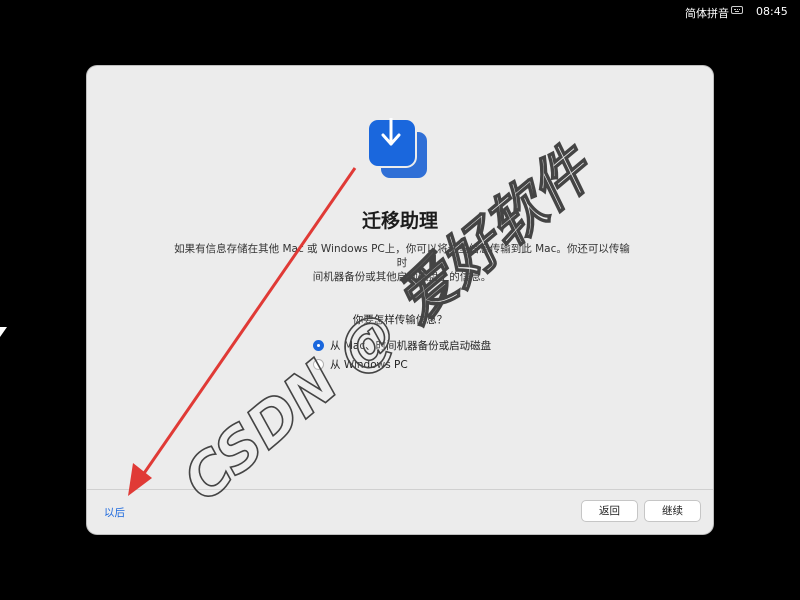 This screenshot has width=800, height=600. What do you see at coordinates (400, 489) in the screenshot?
I see `footer-divider` at bounding box center [400, 489].